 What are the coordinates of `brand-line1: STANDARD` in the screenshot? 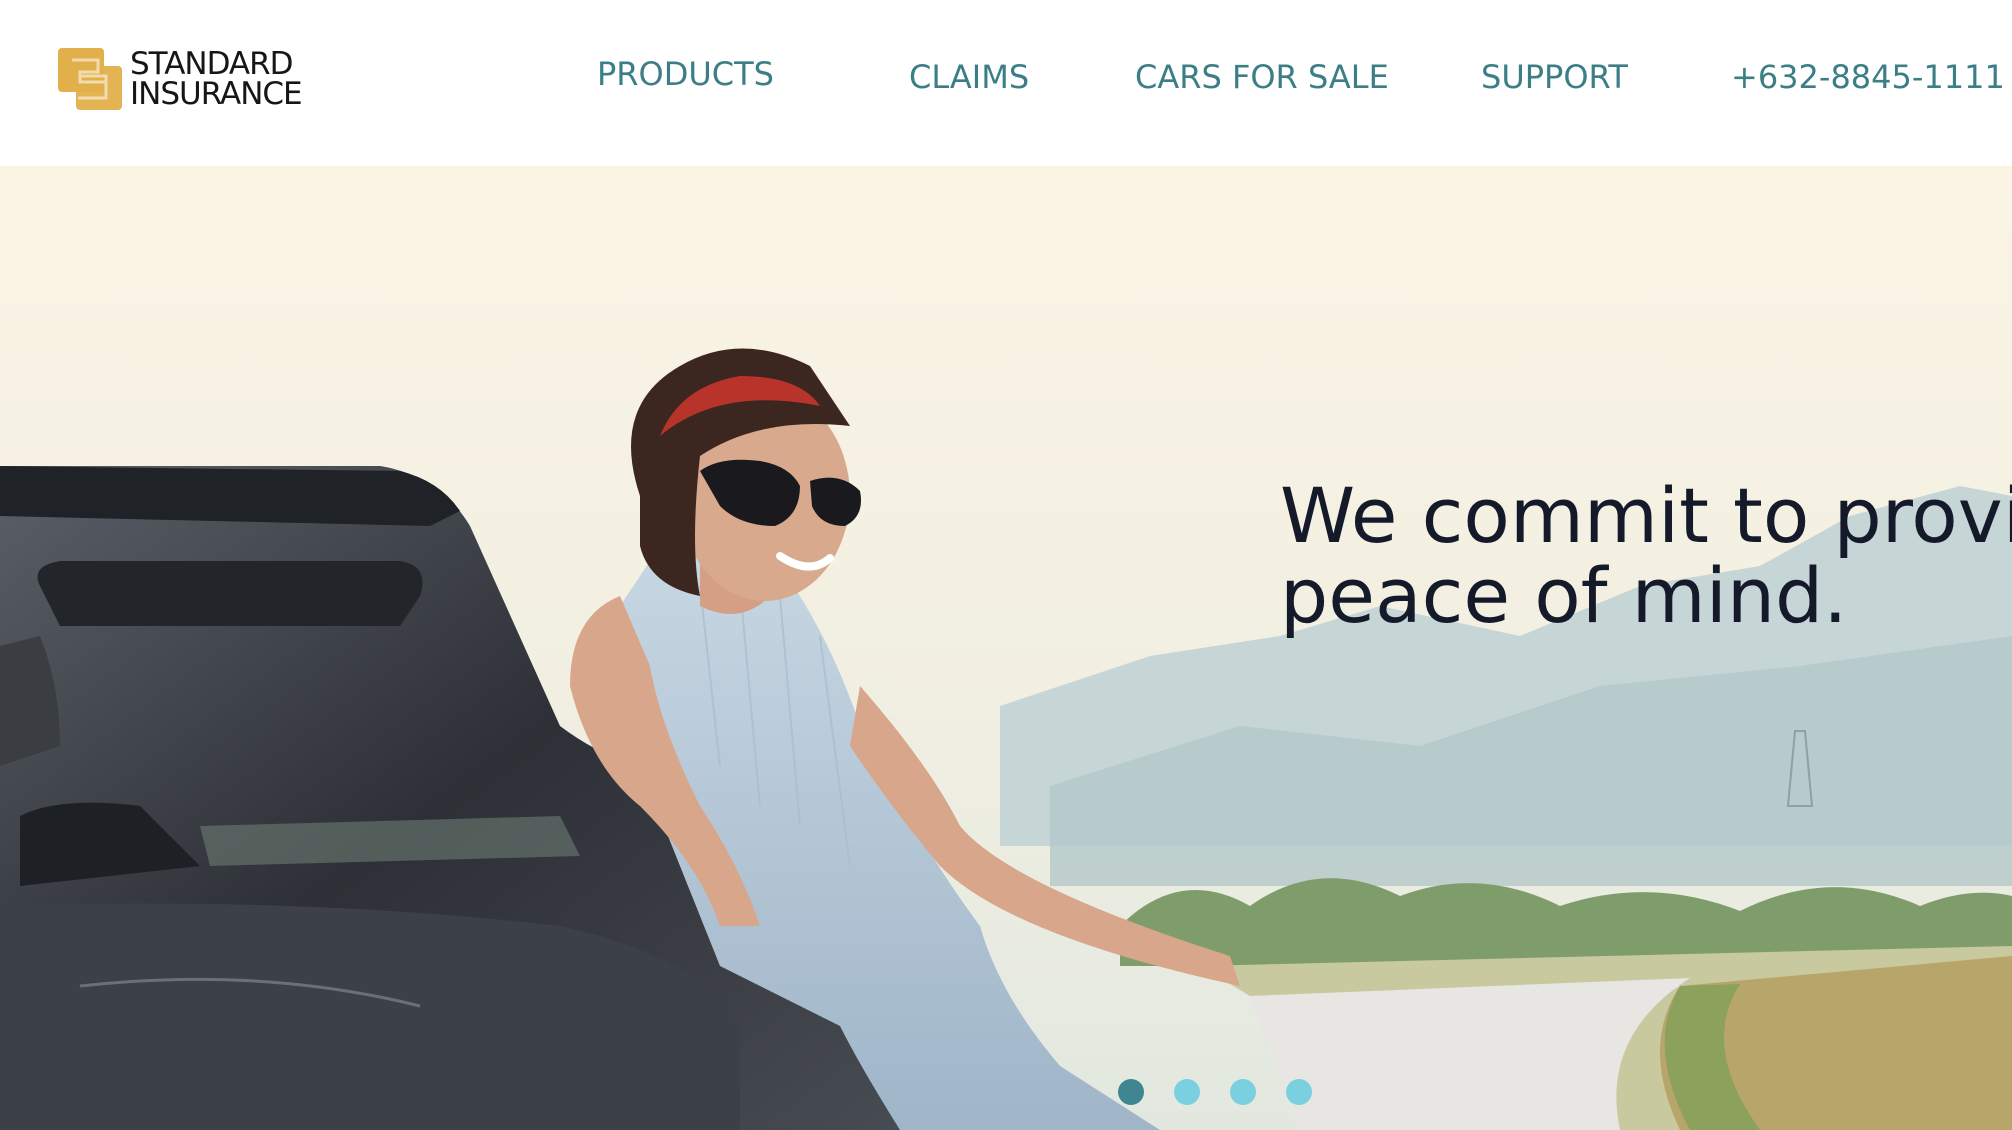 It's located at (212, 64).